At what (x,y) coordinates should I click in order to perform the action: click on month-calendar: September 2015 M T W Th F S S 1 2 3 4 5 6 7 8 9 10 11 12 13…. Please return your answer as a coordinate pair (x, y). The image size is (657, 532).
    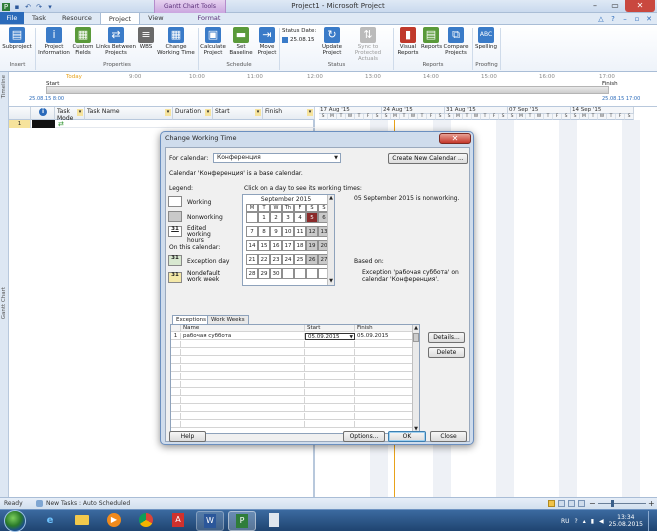
    Looking at the image, I should click on (288, 240).